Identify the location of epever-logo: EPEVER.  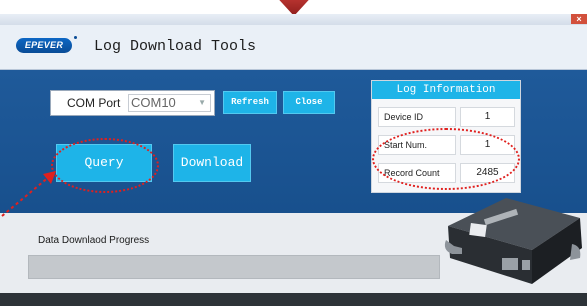
(44, 45).